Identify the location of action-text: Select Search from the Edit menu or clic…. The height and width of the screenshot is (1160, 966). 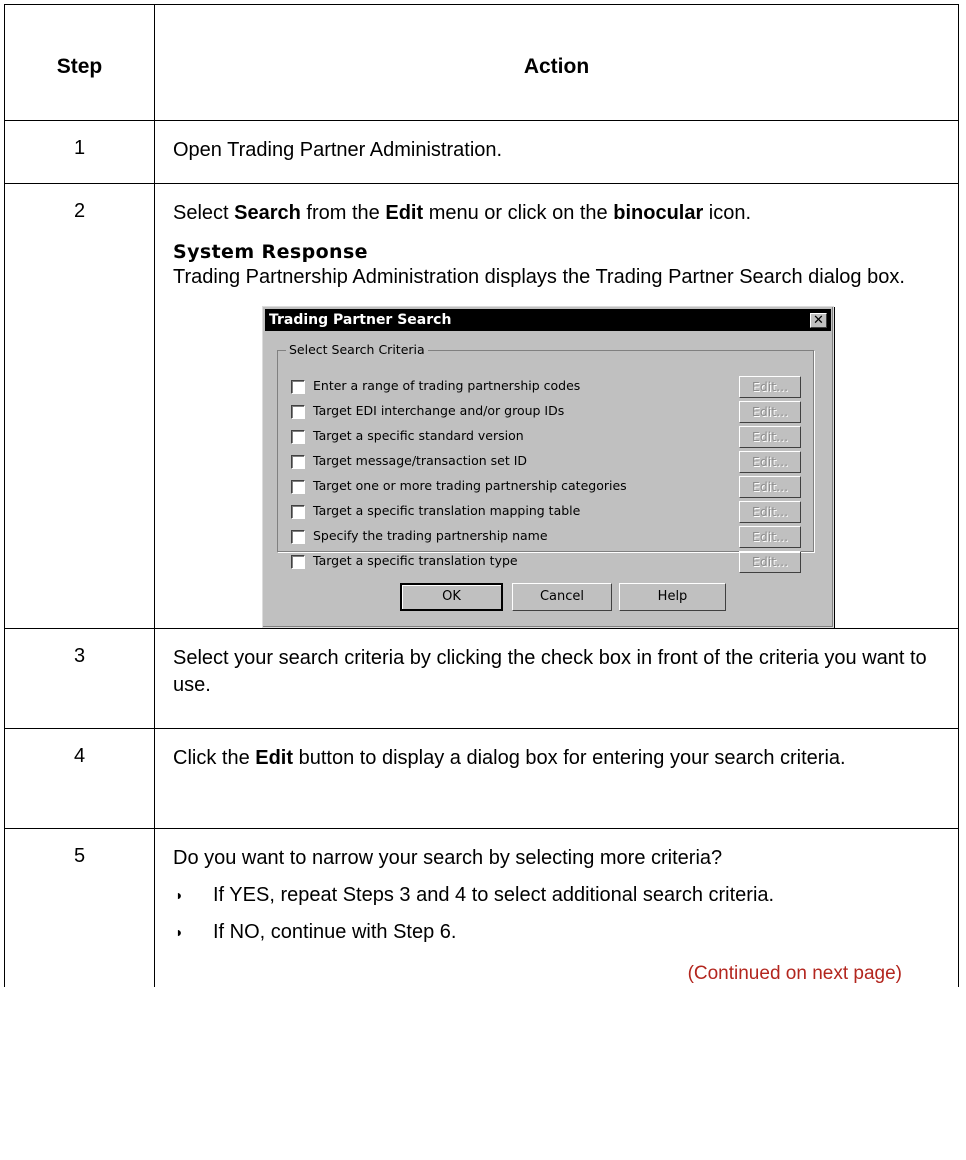
(462, 213).